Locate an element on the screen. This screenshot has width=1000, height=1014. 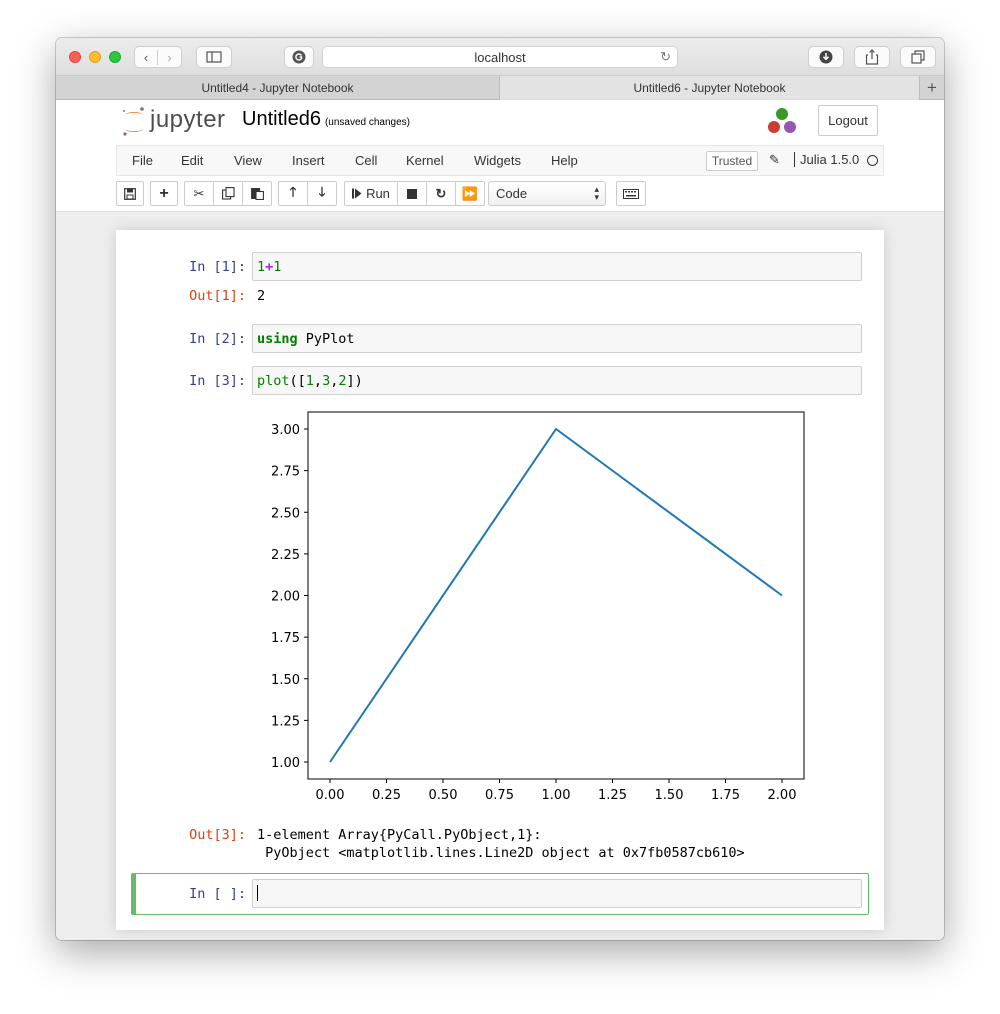
restart-kernel-button: ↻ is located at coordinates (441, 193).